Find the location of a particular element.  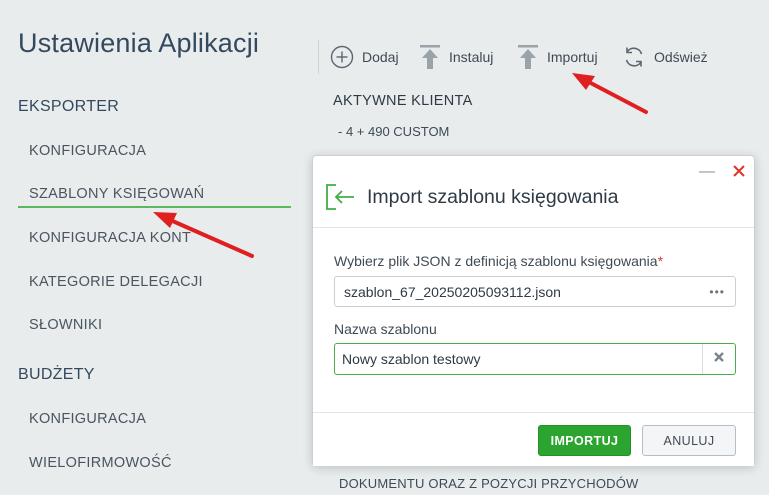

sidebar-item-konfiguracja: KONFIGURACJA is located at coordinates (87, 151).